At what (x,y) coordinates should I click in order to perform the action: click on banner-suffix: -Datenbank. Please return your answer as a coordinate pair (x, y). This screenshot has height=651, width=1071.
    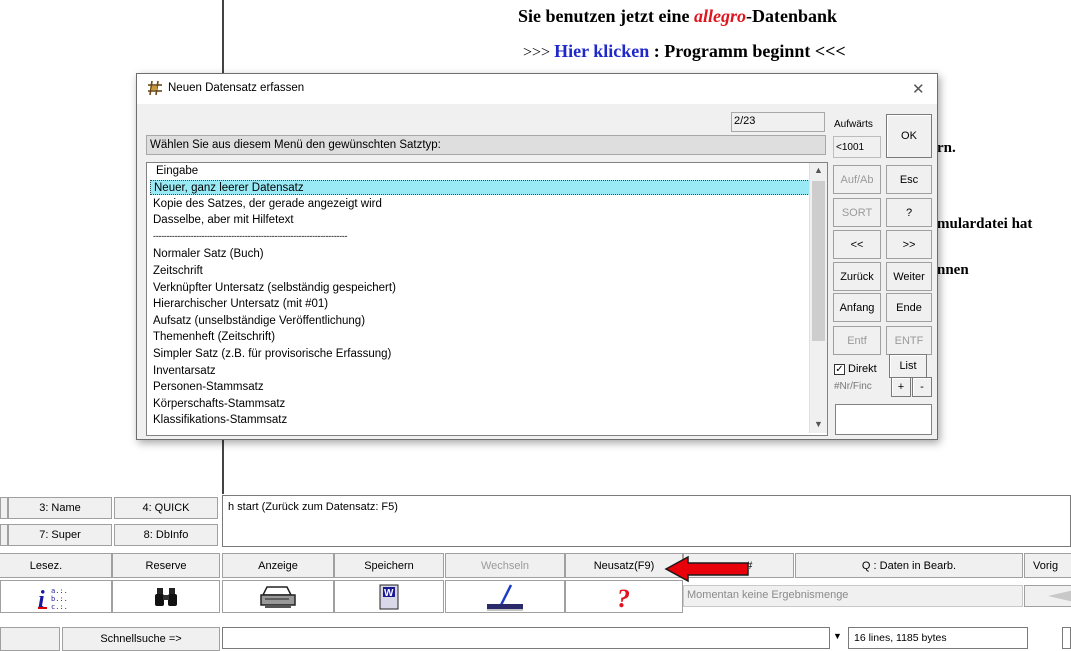
    Looking at the image, I should click on (791, 16).